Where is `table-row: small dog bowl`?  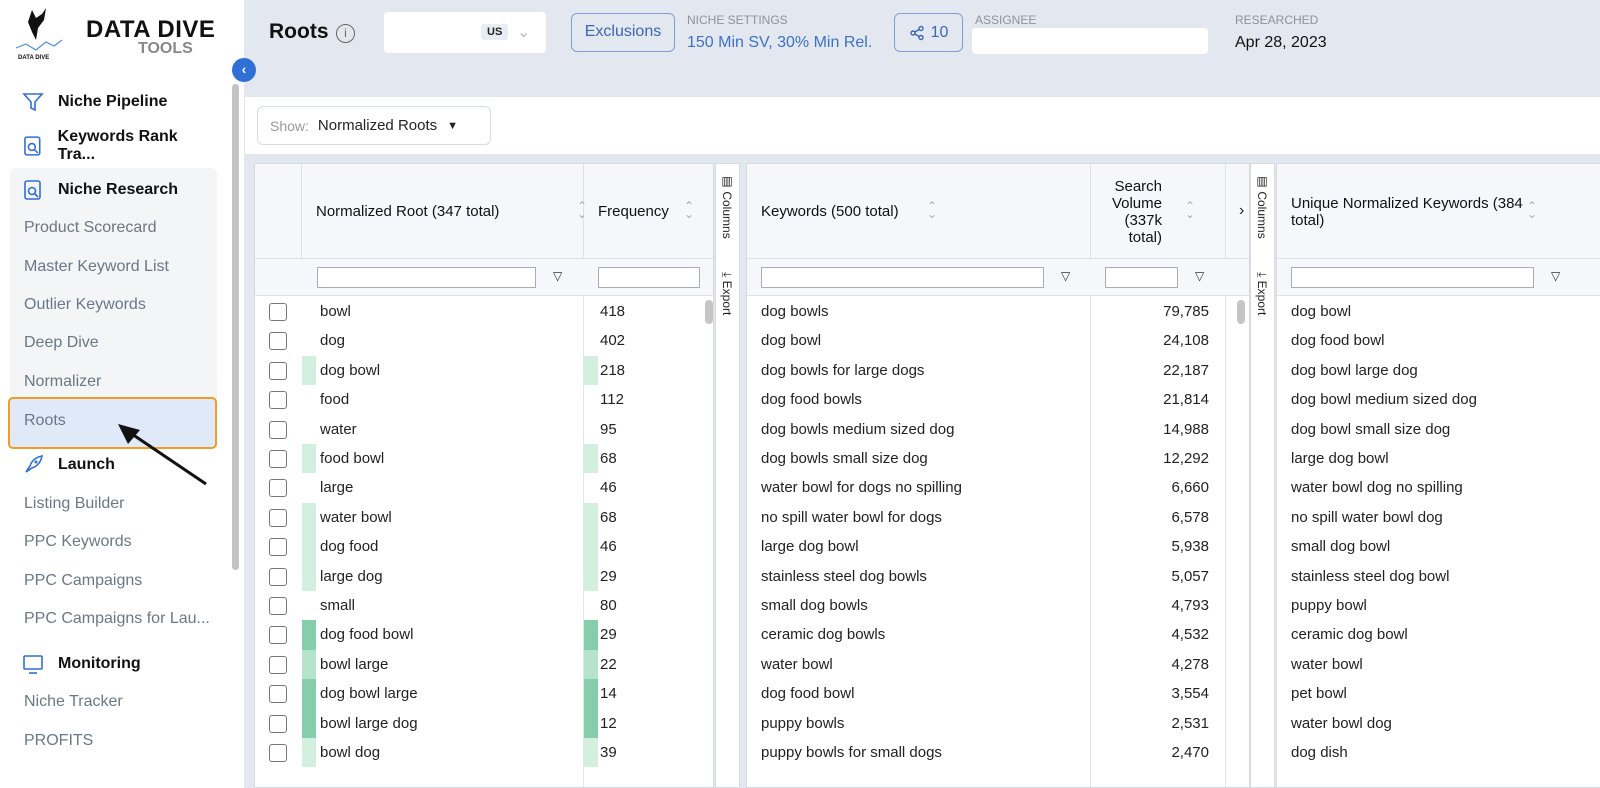 table-row: small dog bowl is located at coordinates (1438, 546).